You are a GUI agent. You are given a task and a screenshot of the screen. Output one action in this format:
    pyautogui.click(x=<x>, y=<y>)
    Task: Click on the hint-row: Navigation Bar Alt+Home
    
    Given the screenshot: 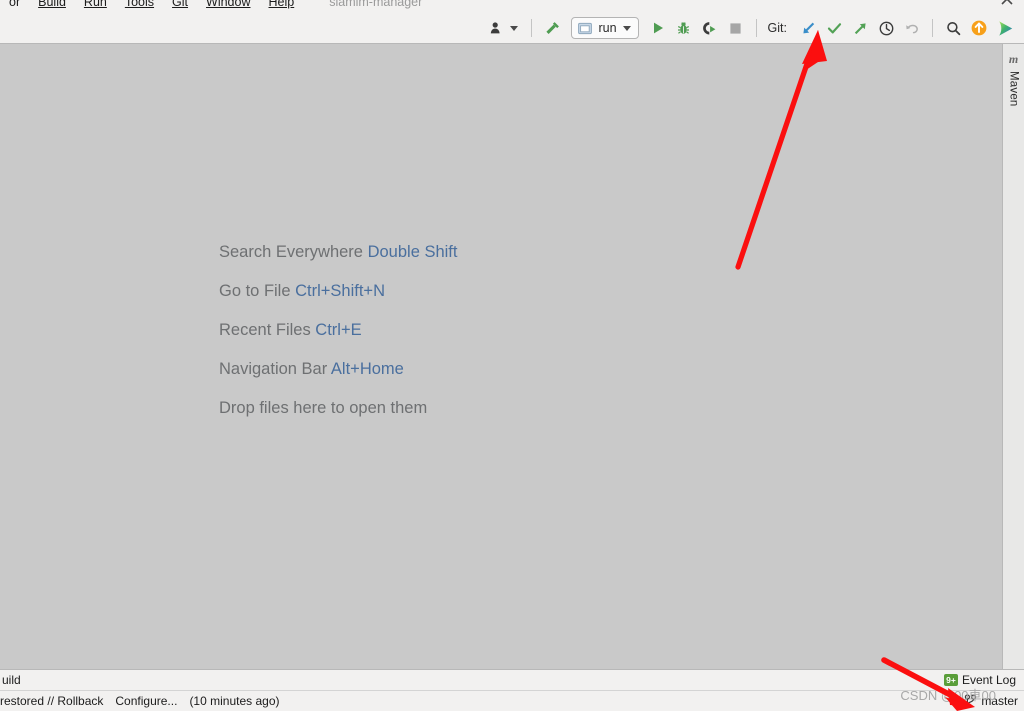 What is the action you would take?
    pyautogui.click(x=338, y=369)
    